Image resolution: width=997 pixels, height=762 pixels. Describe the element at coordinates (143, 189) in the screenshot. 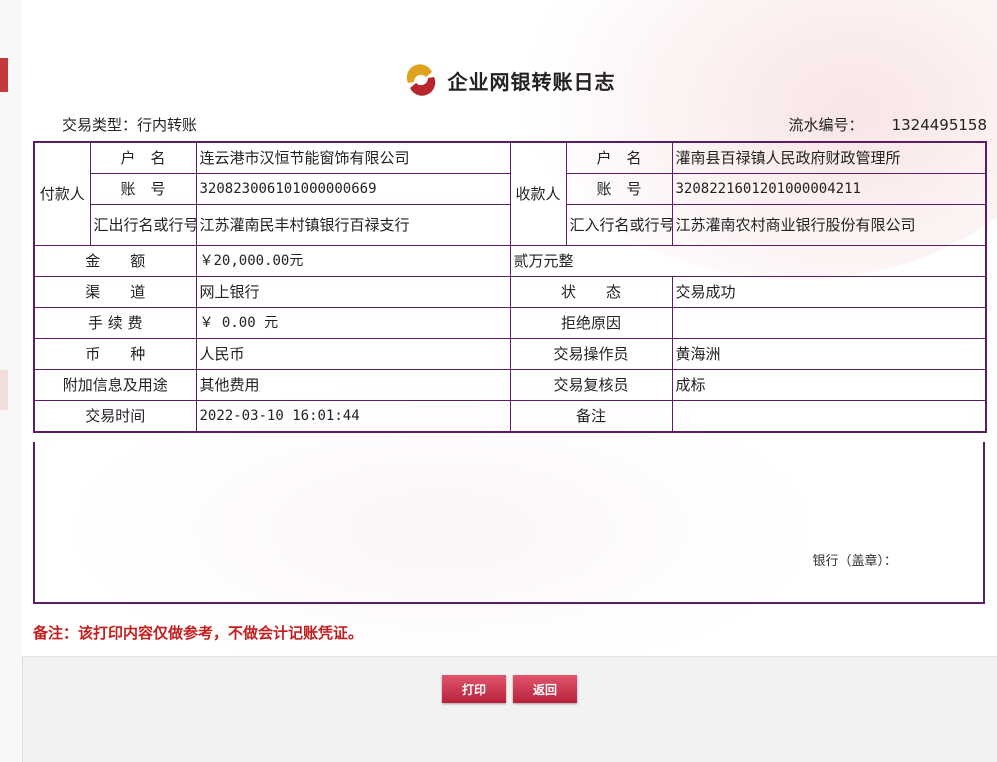

I see `payer-account-label: 账 号` at that location.